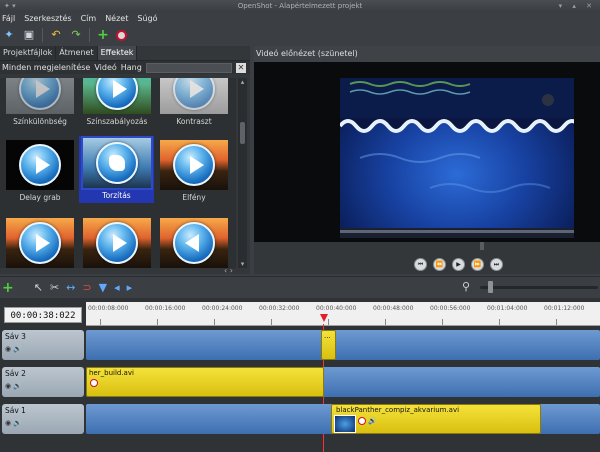 The image size is (600, 452). Describe the element at coordinates (117, 288) in the screenshot. I see `previous-marker-icon: ◂` at that location.